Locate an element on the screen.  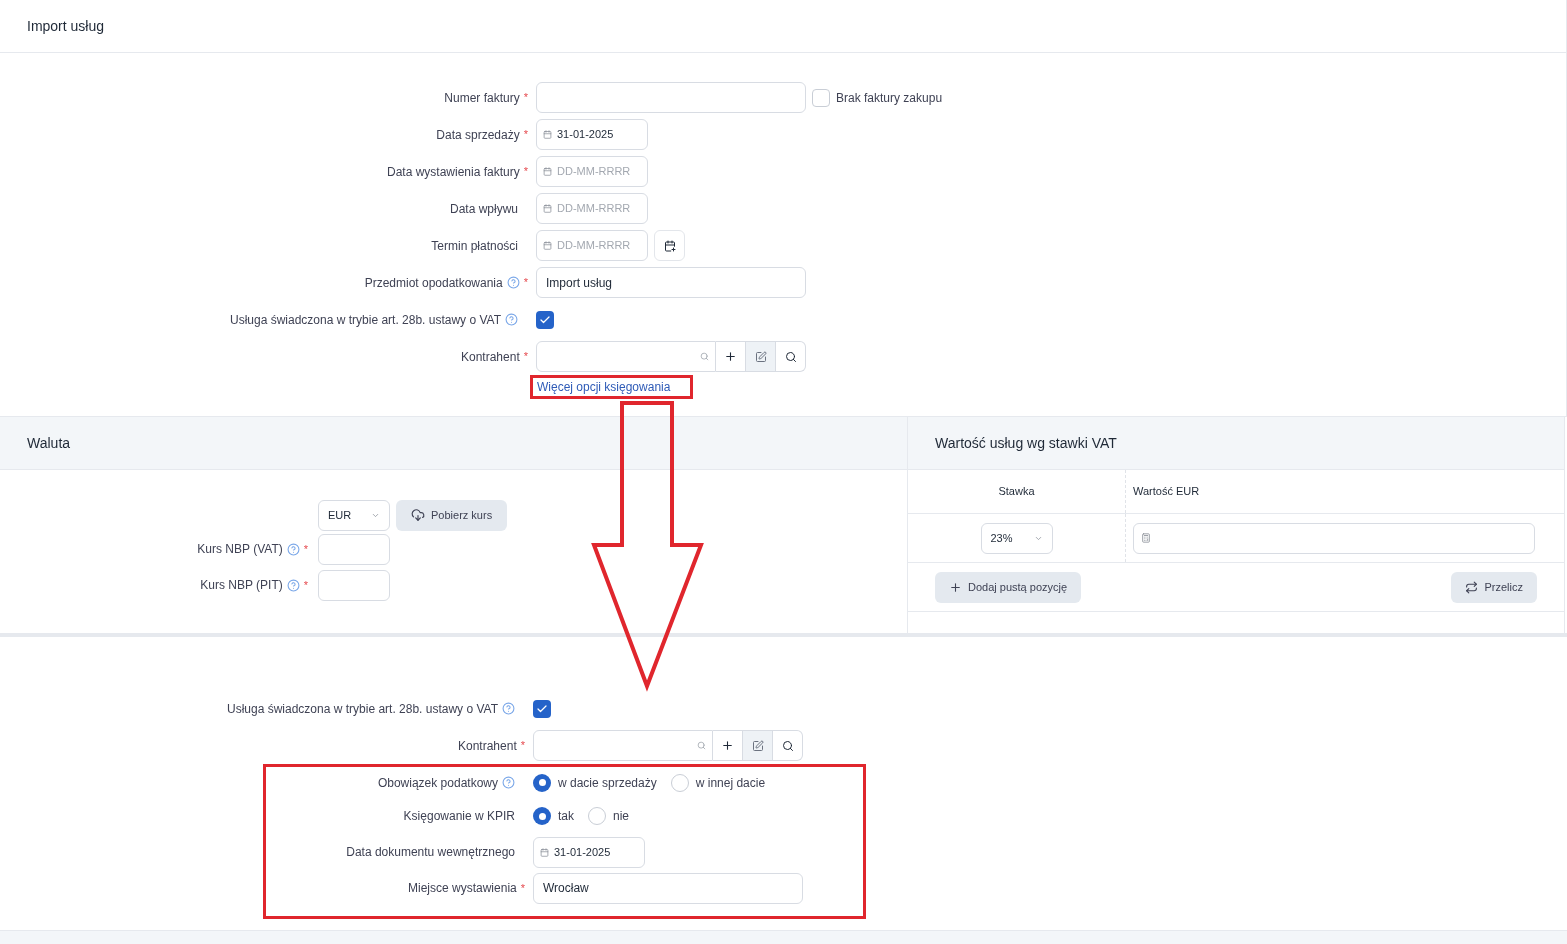
field-label: Data wpływu is located at coordinates (483, 209).